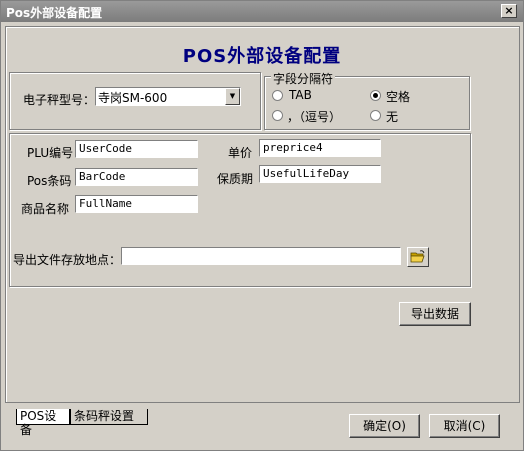 The image size is (524, 451). What do you see at coordinates (240, 153) in the screenshot?
I see `price-label: 单价` at bounding box center [240, 153].